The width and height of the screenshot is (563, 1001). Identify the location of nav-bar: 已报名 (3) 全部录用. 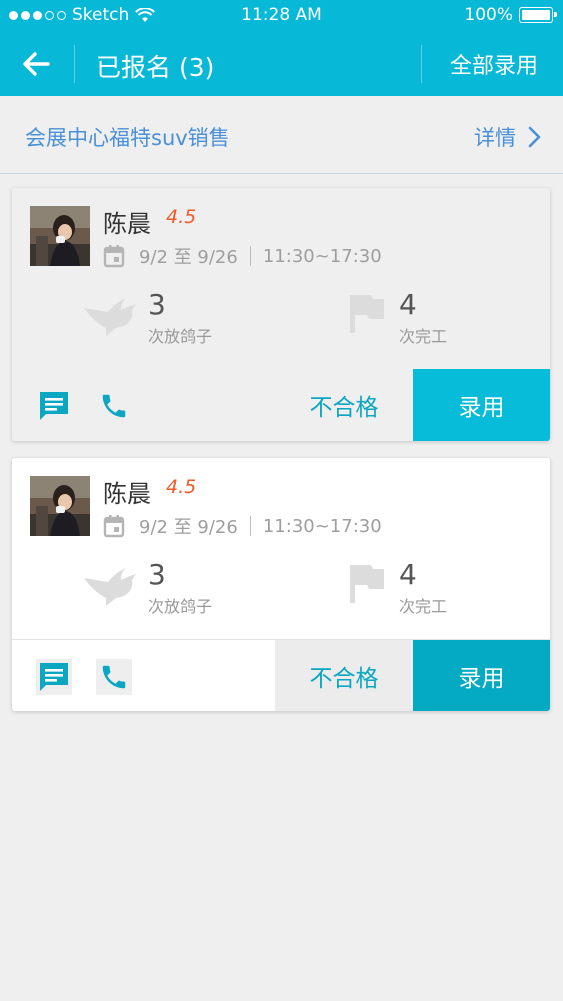
(281, 64).